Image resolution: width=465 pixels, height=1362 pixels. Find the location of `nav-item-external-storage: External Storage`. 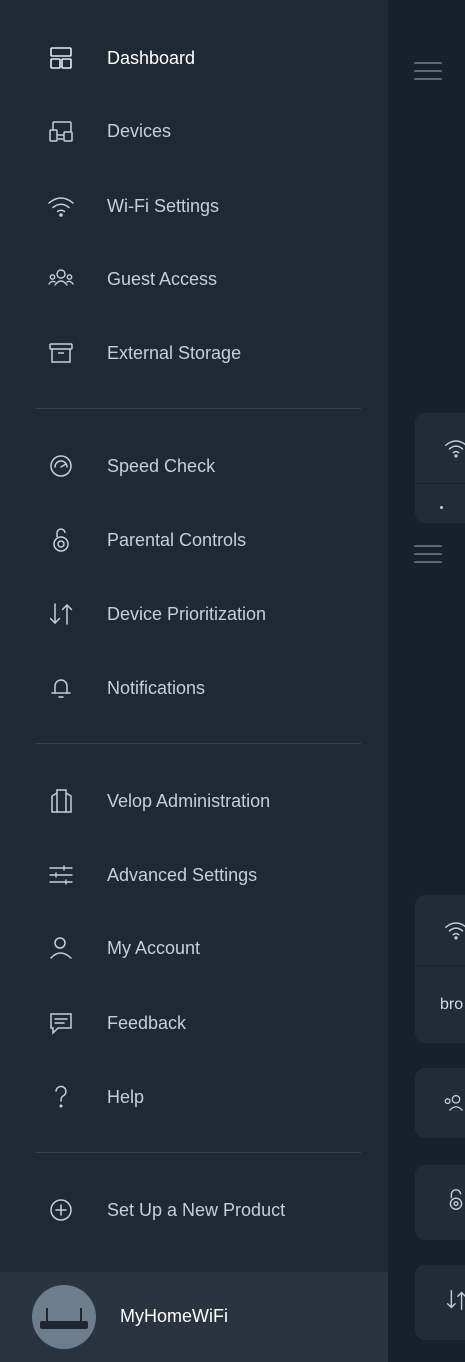

nav-item-external-storage: External Storage is located at coordinates (194, 353).